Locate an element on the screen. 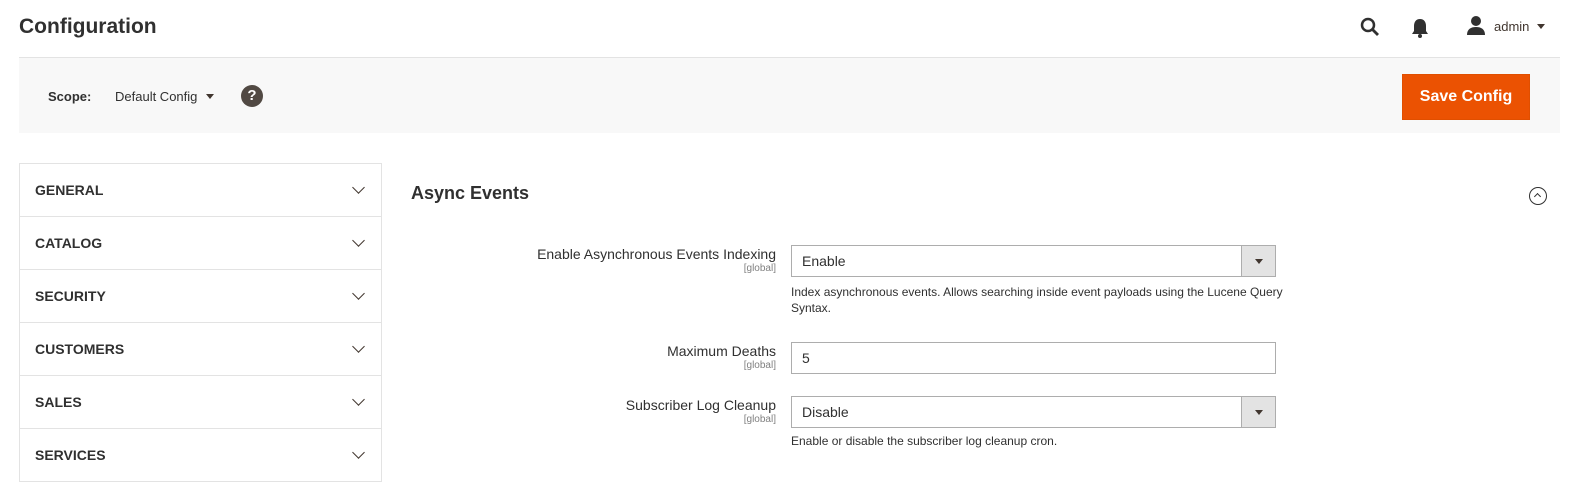 The image size is (1584, 482). save-config-button: Save Config is located at coordinates (1466, 97).